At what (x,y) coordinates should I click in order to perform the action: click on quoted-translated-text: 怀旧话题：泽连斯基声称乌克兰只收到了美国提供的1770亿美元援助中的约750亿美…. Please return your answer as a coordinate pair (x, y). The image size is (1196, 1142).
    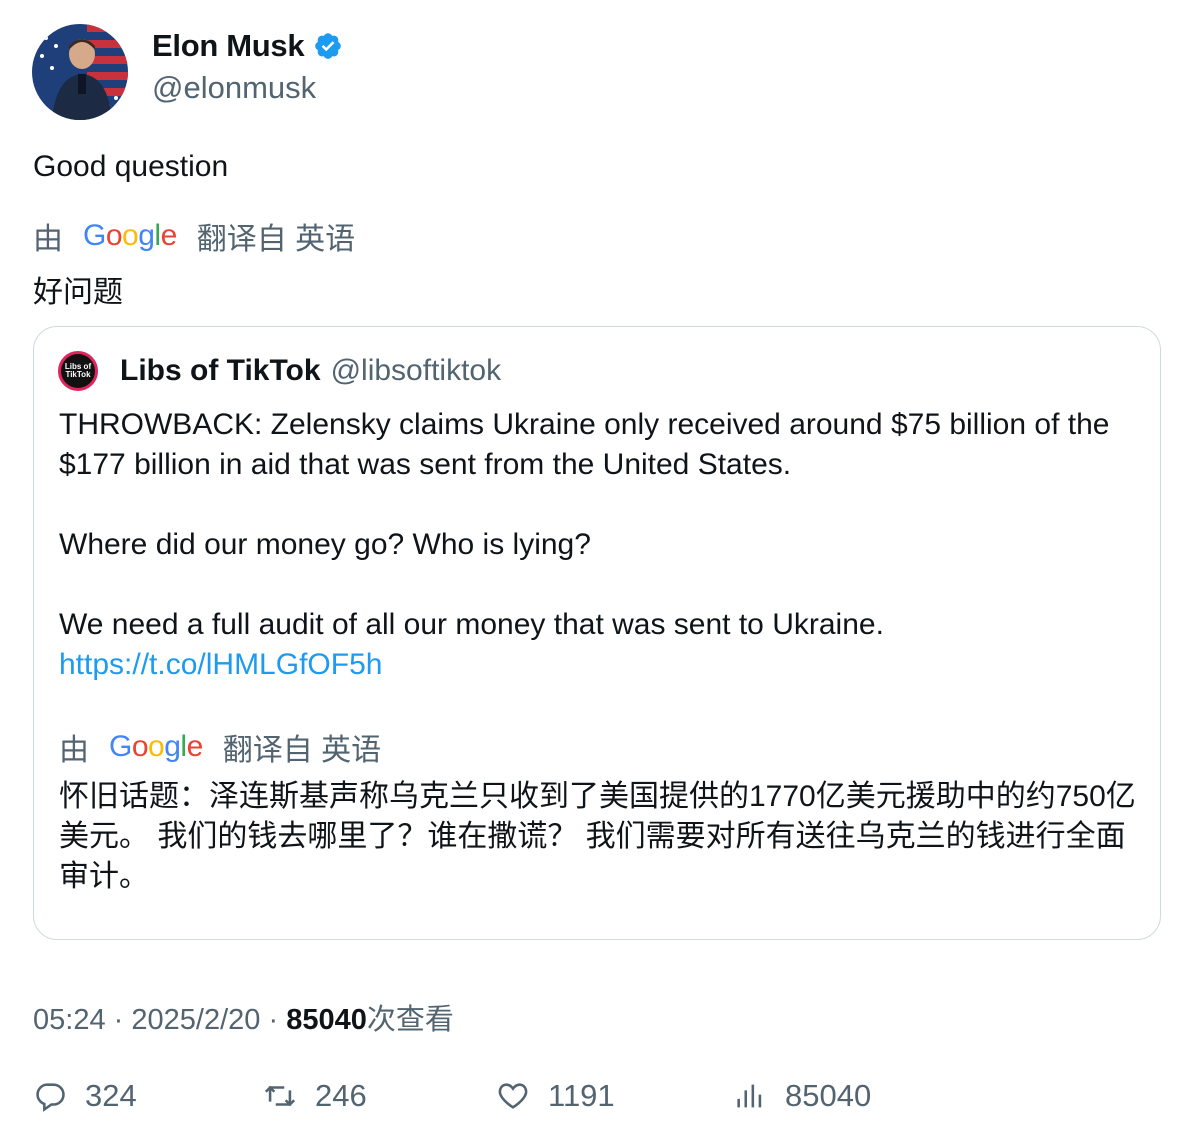
    Looking at the image, I should click on (597, 836).